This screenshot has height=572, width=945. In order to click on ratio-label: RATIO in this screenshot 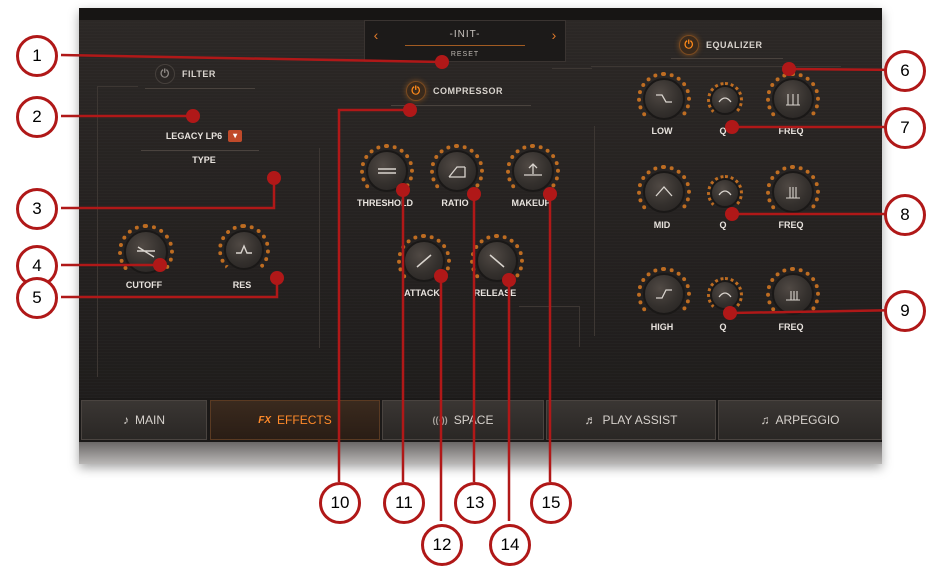, I will do `click(455, 203)`.